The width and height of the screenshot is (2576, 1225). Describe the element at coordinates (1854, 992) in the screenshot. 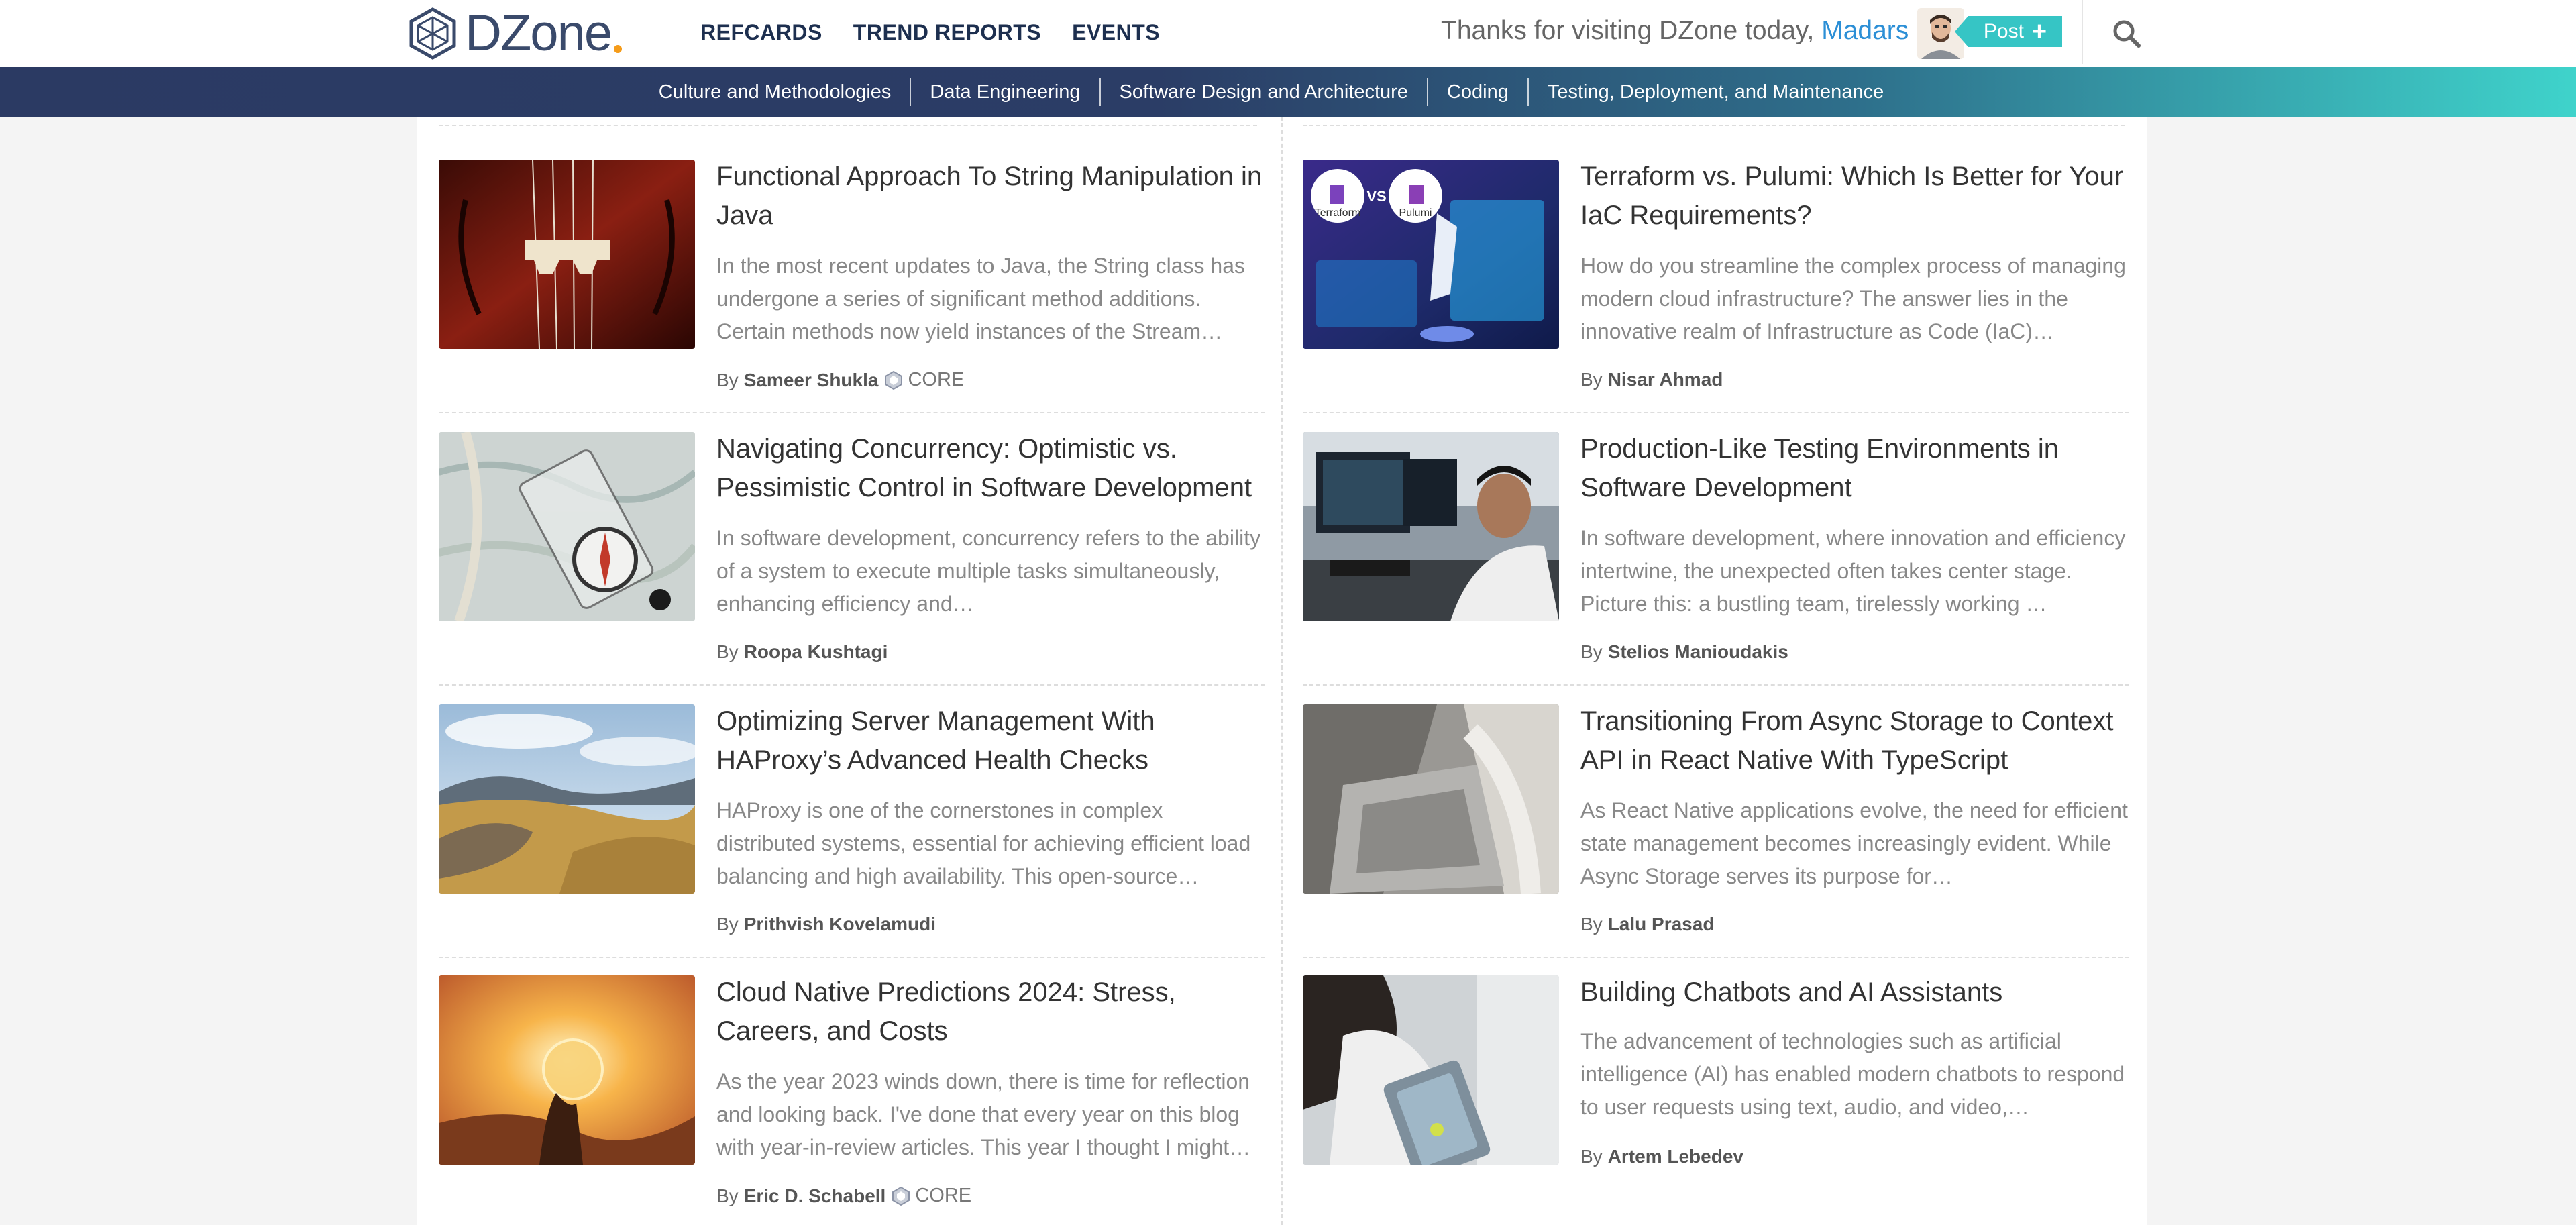

I see `article-title: Building Chatbots and AI Assistants` at that location.